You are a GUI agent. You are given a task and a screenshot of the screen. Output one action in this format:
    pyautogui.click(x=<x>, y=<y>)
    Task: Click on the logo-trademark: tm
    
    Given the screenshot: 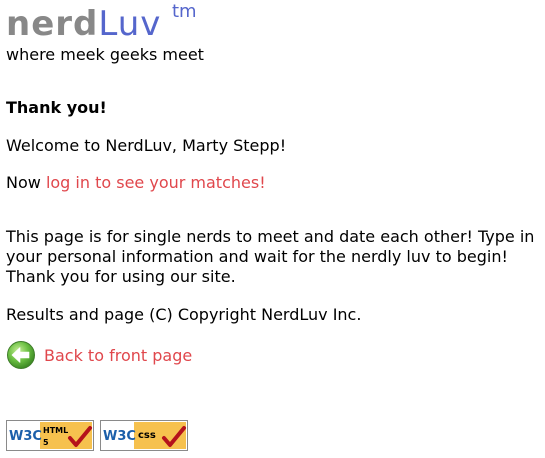 What is the action you would take?
    pyautogui.click(x=184, y=11)
    